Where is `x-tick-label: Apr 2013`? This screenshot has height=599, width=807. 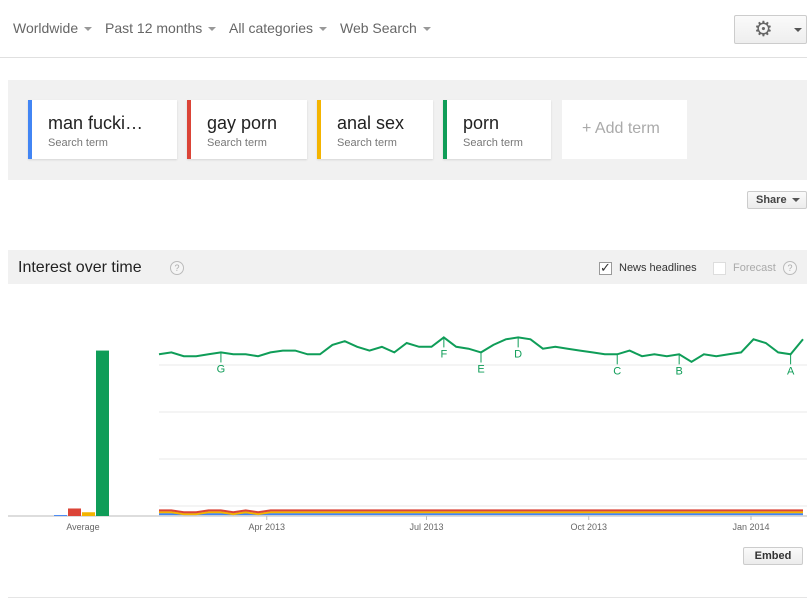 x-tick-label: Apr 2013 is located at coordinates (266, 527).